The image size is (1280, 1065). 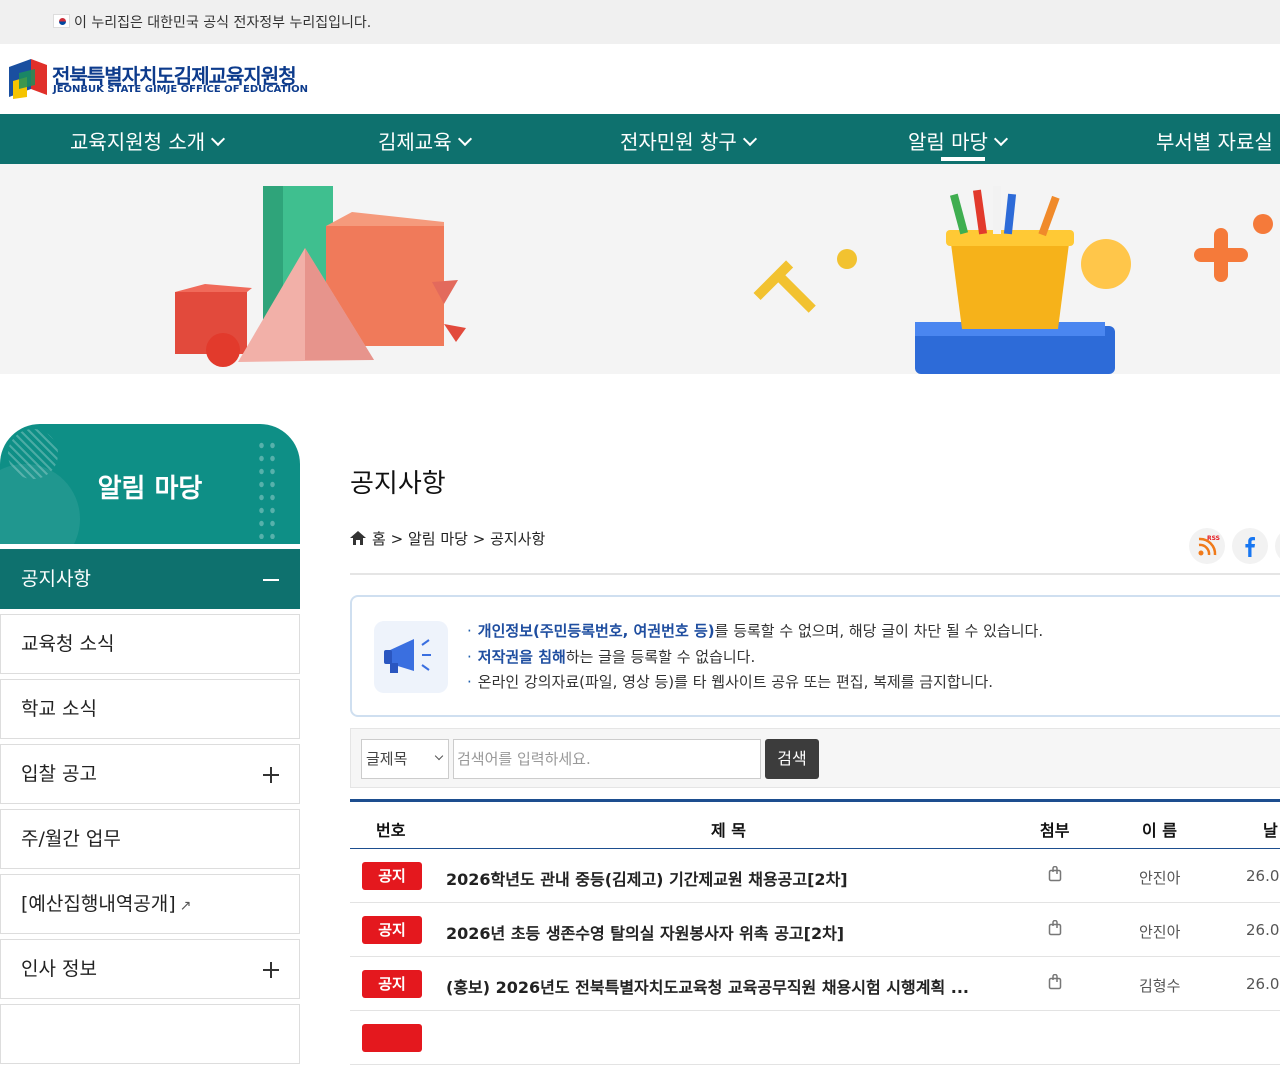 What do you see at coordinates (792, 759) in the screenshot?
I see `search-button: 검색` at bounding box center [792, 759].